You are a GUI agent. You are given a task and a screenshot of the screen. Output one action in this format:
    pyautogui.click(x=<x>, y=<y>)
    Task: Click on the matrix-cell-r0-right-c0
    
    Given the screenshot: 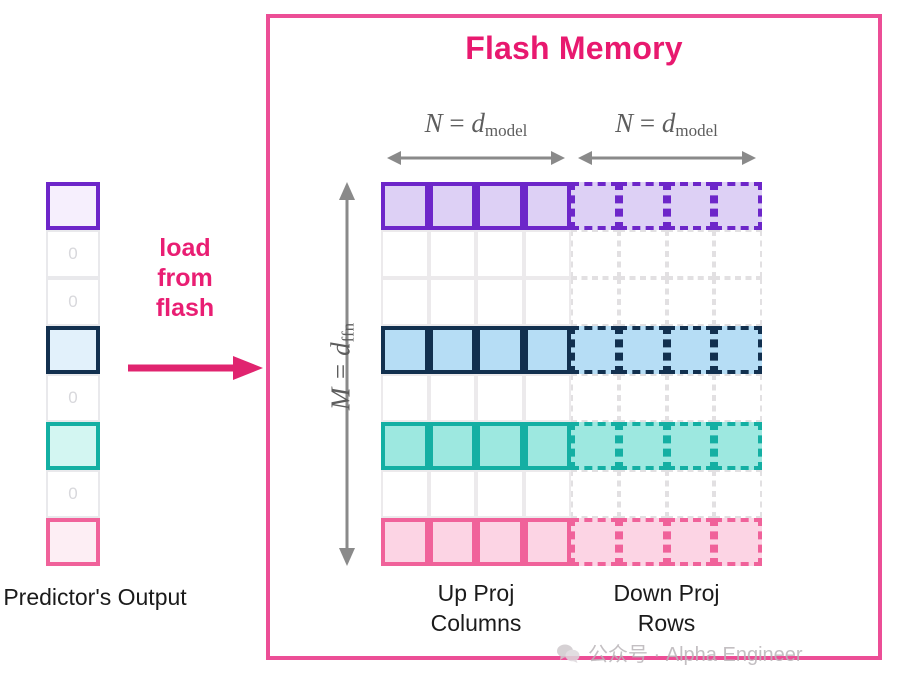 What is the action you would take?
    pyautogui.click(x=595, y=206)
    